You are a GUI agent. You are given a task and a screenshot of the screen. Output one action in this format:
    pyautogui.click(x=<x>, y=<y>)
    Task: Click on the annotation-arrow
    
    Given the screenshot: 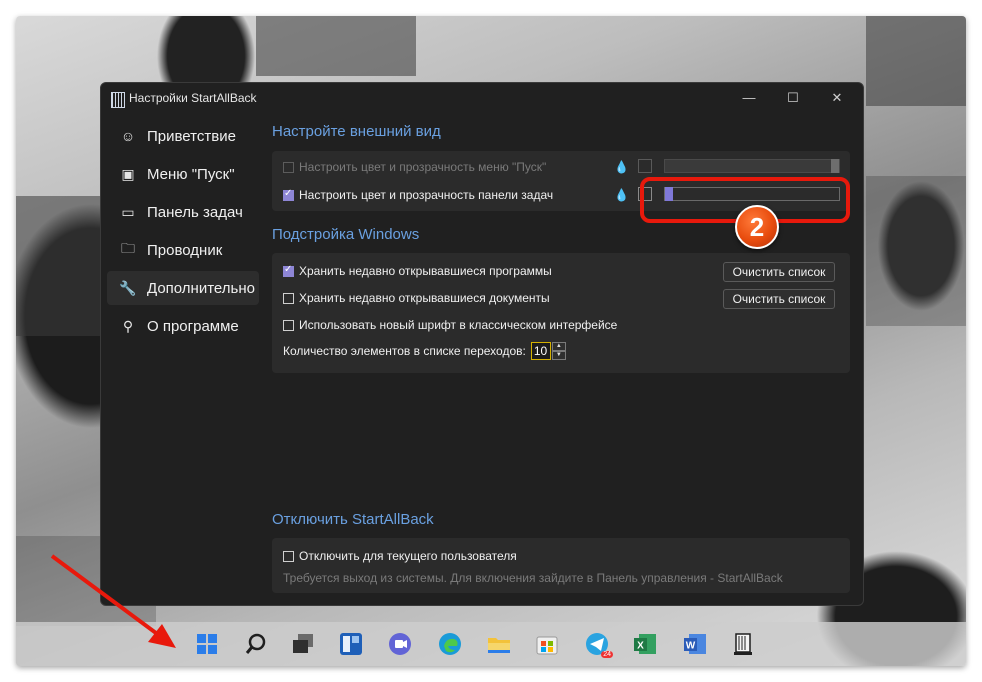 What is the action you would take?
    pyautogui.click(x=113, y=601)
    